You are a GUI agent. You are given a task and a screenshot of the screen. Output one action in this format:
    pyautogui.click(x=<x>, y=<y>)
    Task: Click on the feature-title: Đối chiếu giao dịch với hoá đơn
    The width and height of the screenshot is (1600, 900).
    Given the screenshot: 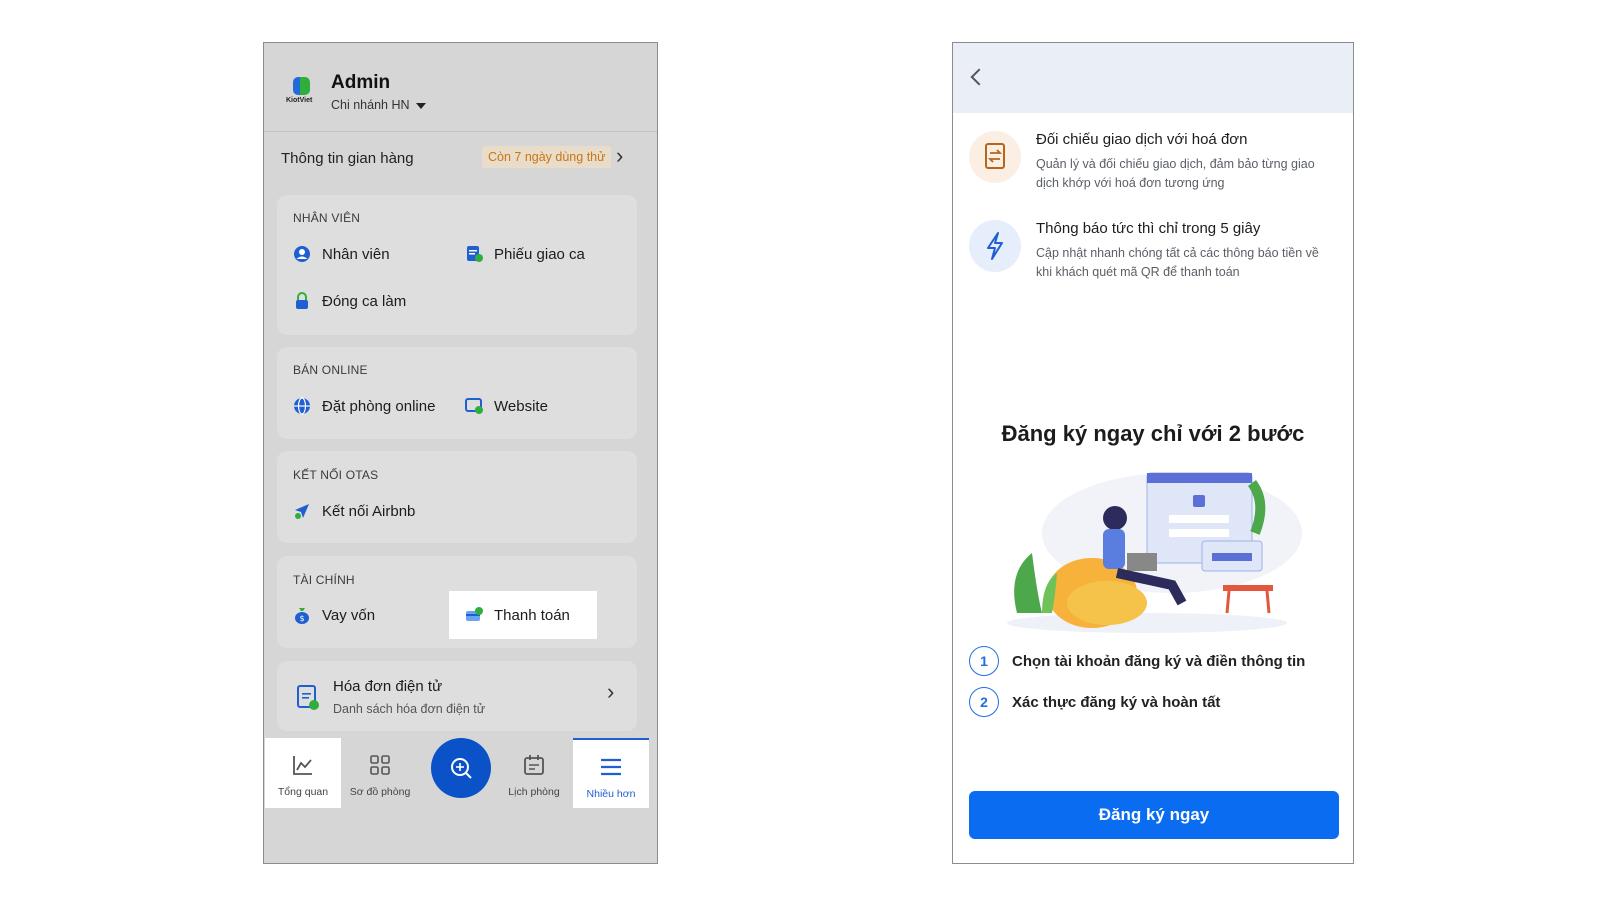 What is the action you would take?
    pyautogui.click(x=1142, y=139)
    